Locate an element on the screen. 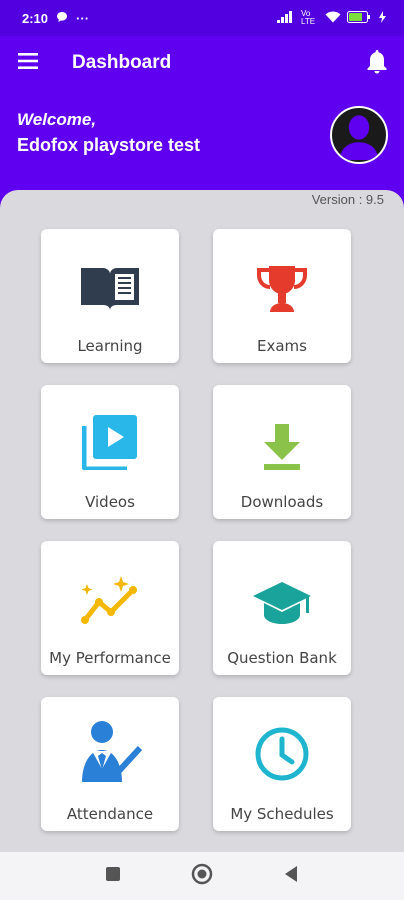 The height and width of the screenshot is (900, 404). square-icon is located at coordinates (113, 873).